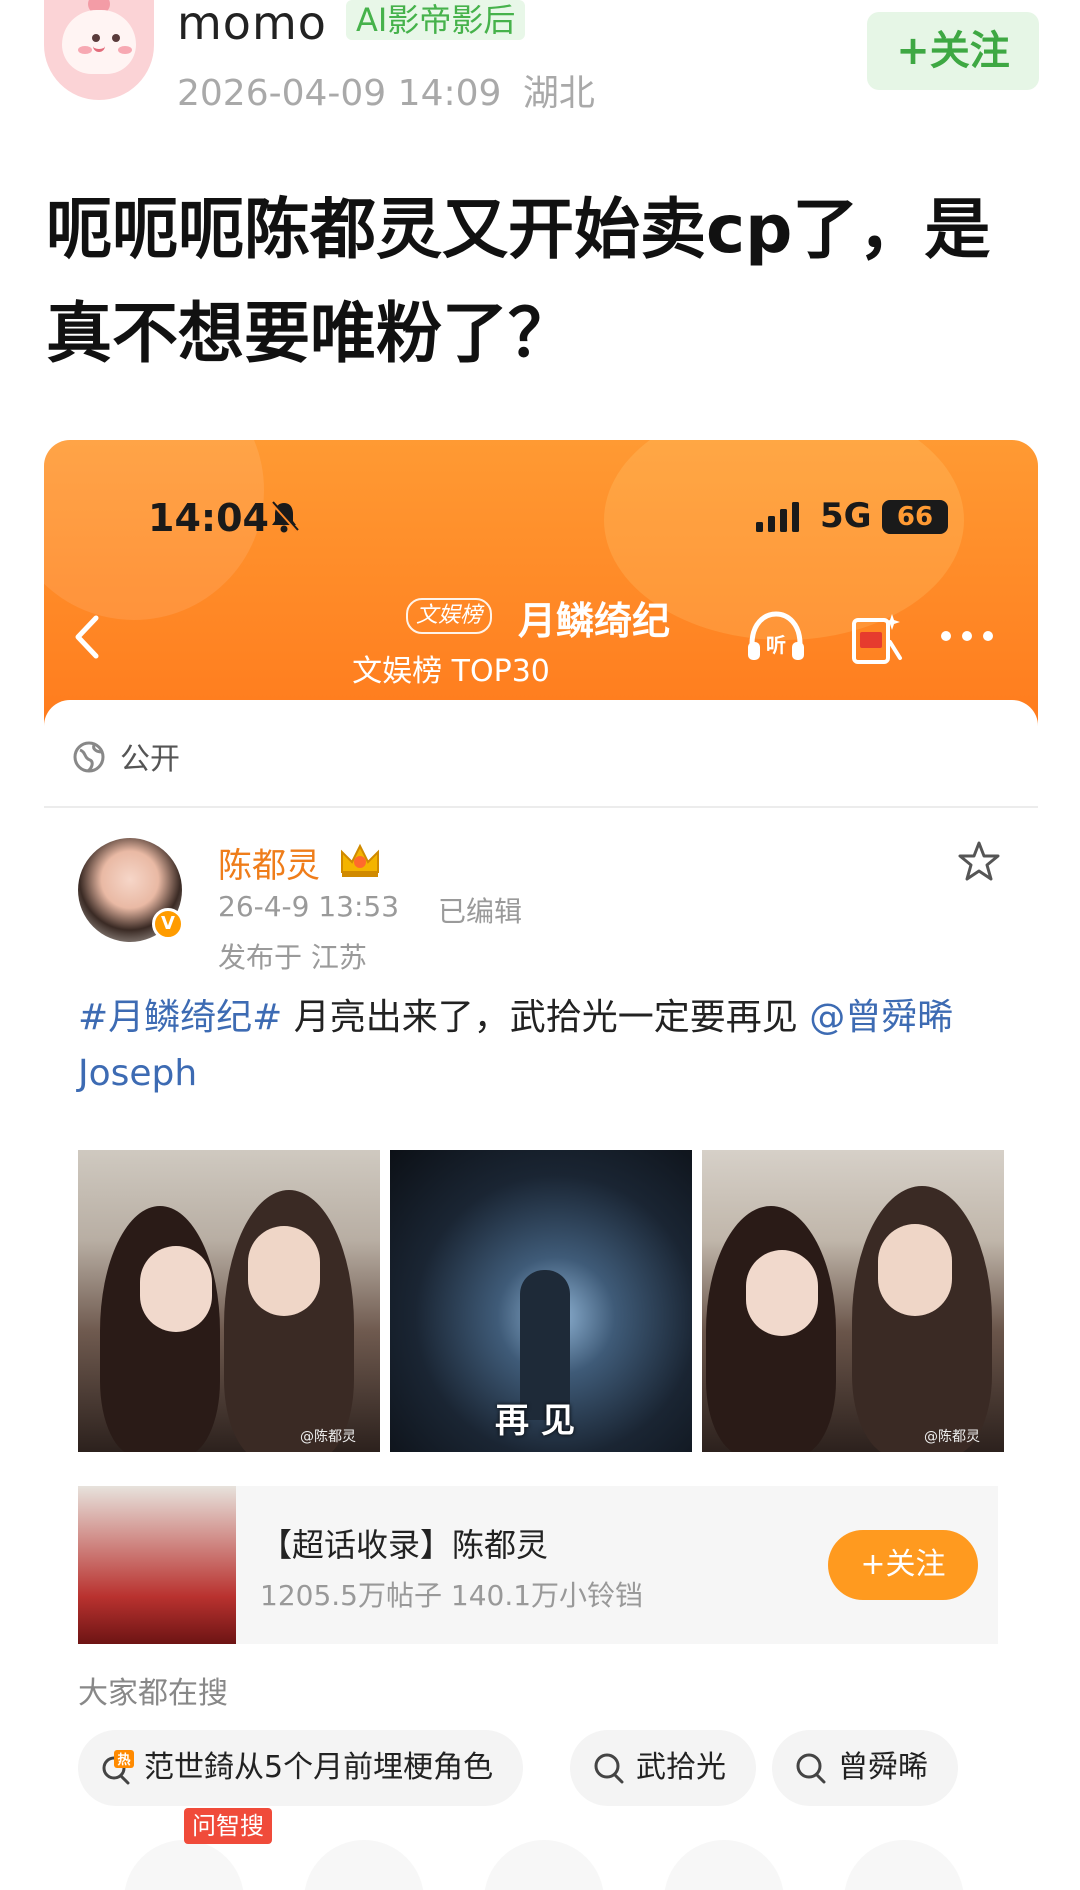 This screenshot has width=1080, height=1890. Describe the element at coordinates (541, 1301) in the screenshot. I see `post-image-2: 再见` at that location.